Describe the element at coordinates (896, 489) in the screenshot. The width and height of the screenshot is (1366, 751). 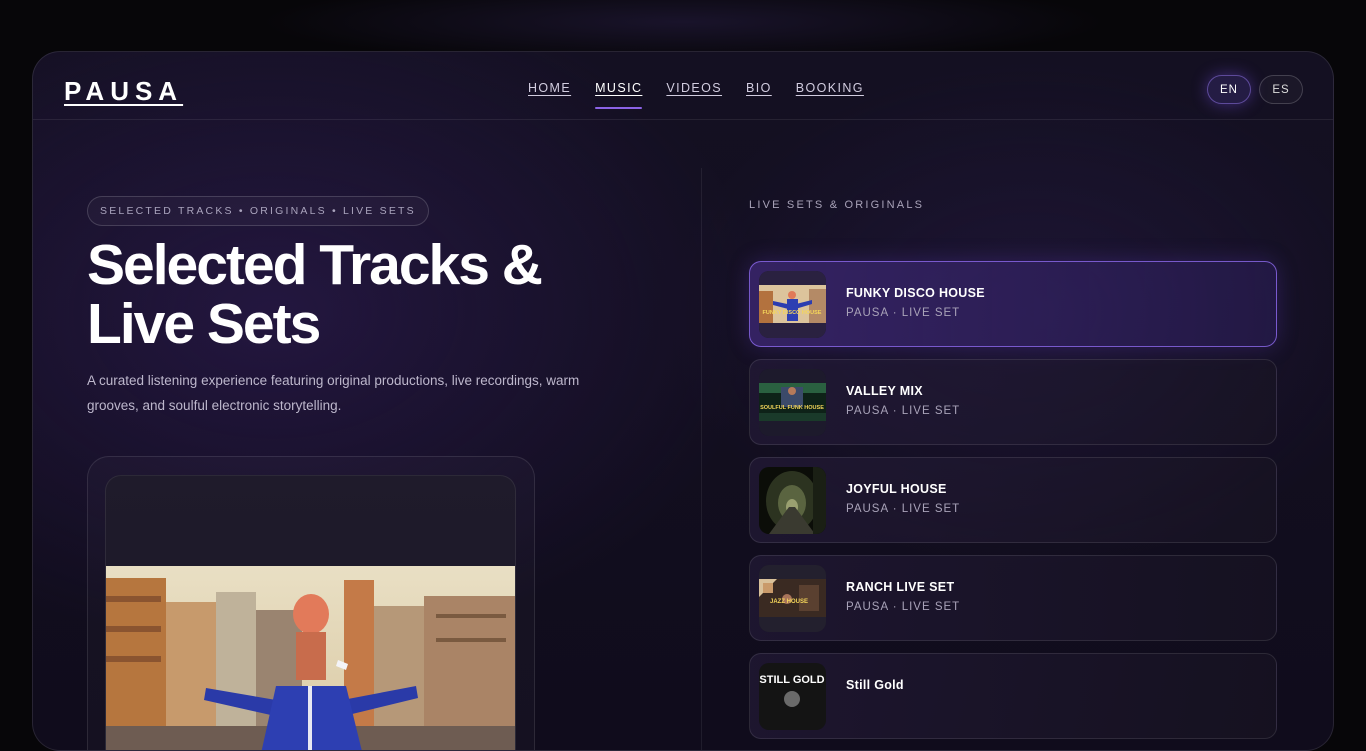
I see `track-title: JOYFUL HOUSE` at that location.